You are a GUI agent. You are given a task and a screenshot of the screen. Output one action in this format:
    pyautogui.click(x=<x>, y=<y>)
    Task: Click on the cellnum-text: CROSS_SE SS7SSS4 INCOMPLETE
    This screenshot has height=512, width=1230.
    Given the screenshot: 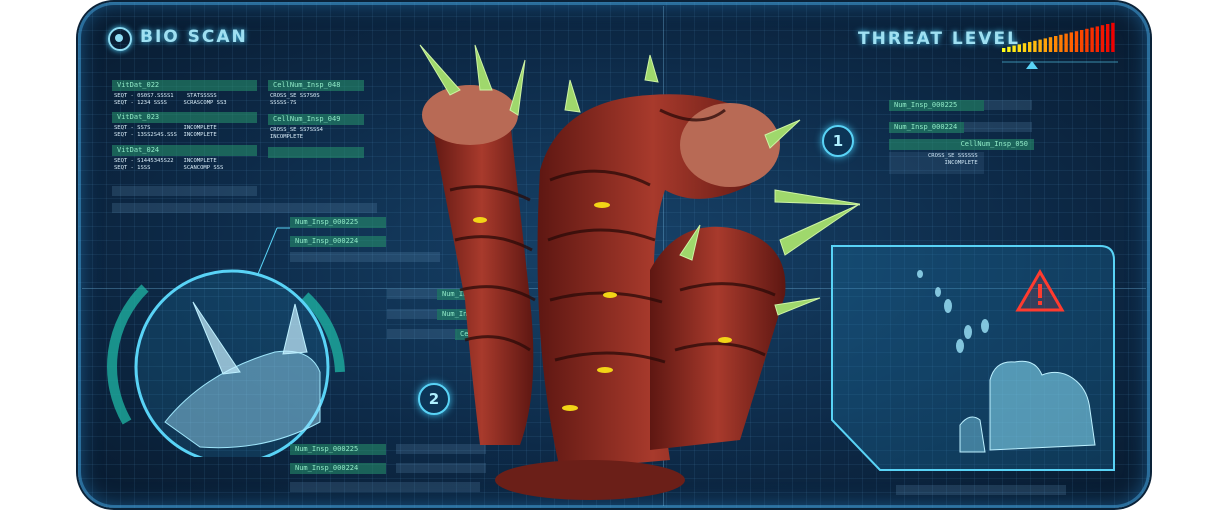 What is the action you would take?
    pyautogui.click(x=296, y=133)
    